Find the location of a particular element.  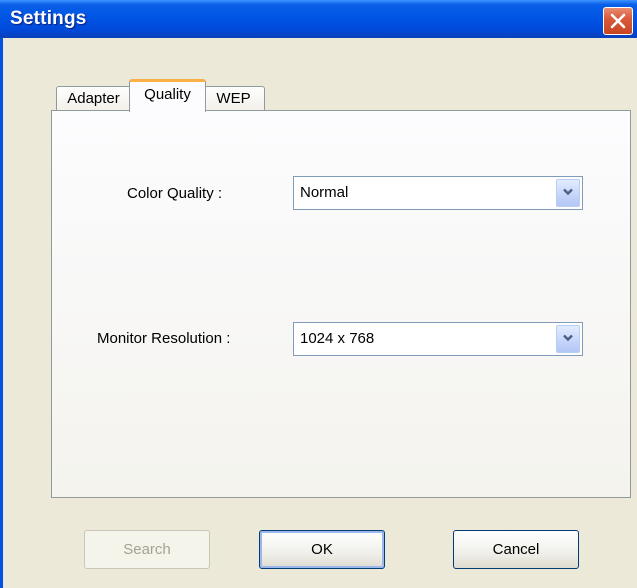

tab-wep: WEP is located at coordinates (233, 98).